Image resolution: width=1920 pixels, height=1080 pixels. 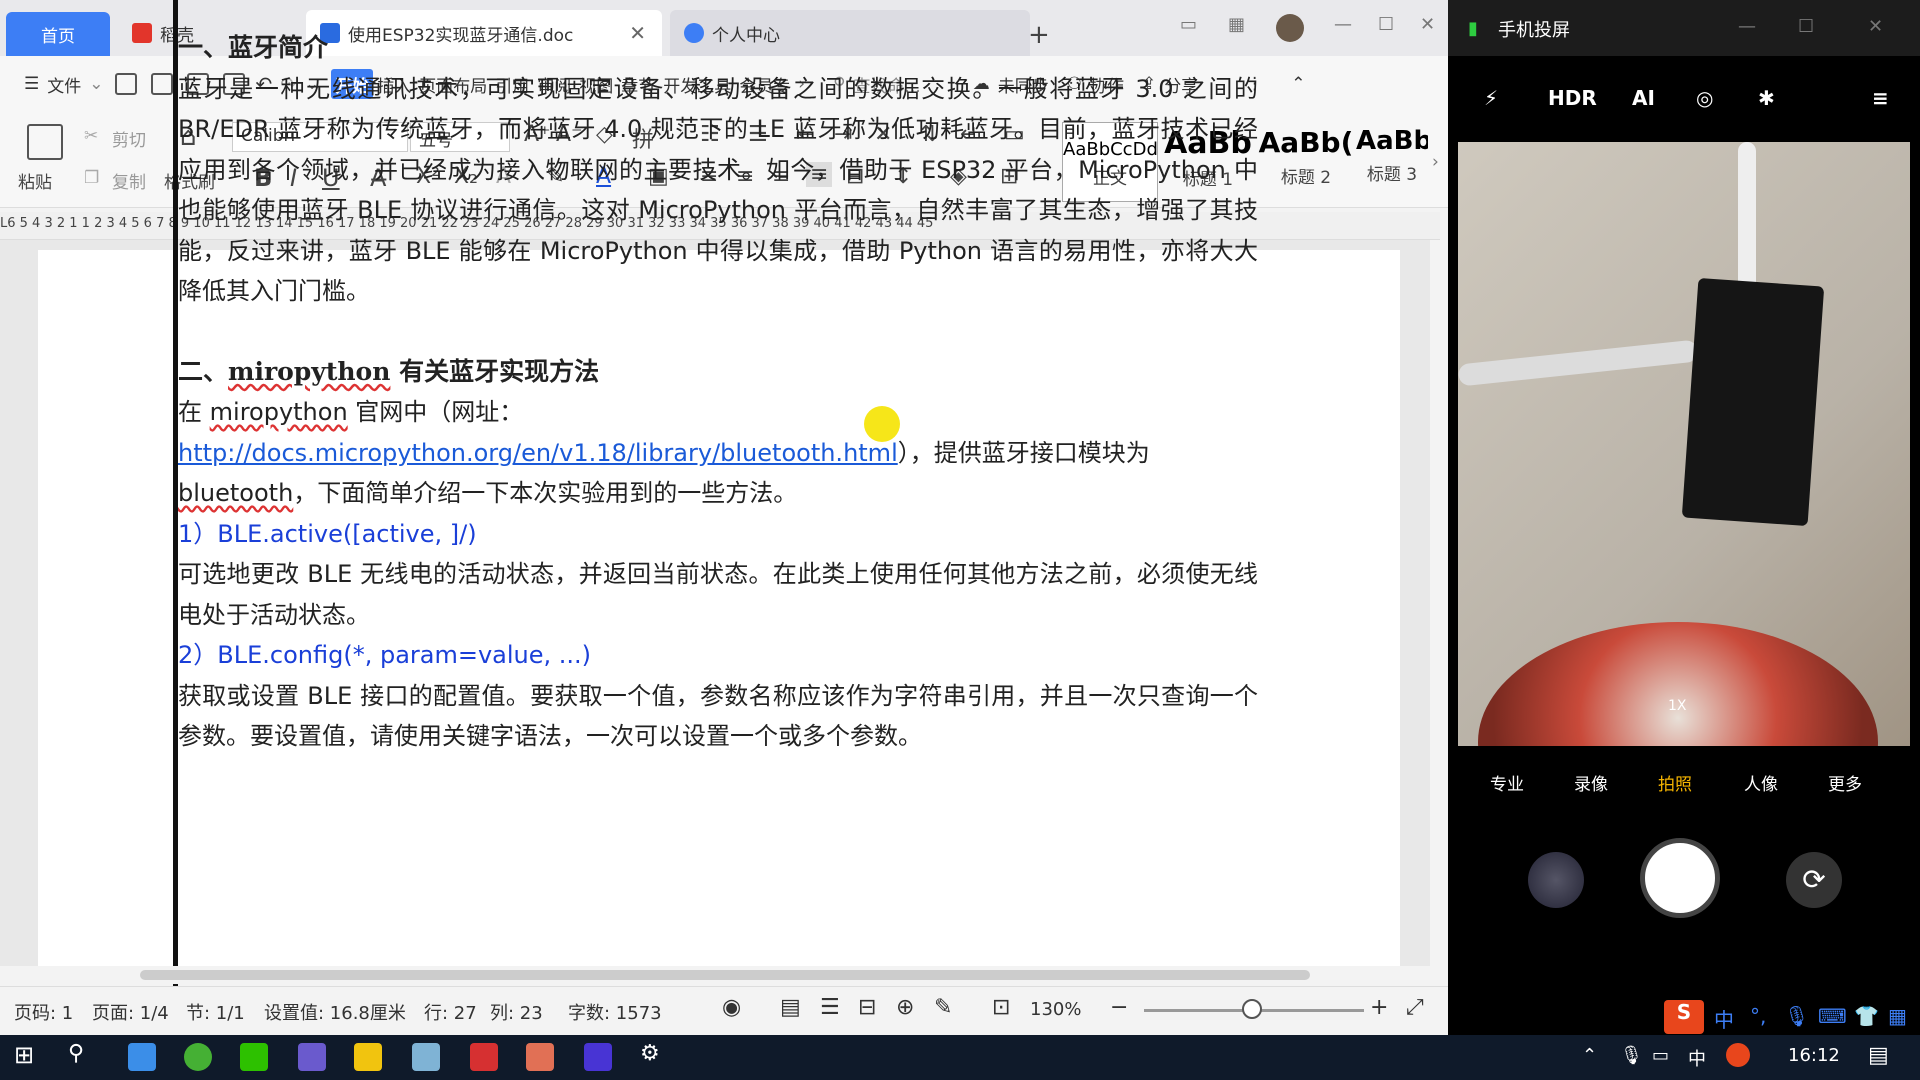 What do you see at coordinates (1704, 98) in the screenshot?
I see `live-photo-icon: ◎` at bounding box center [1704, 98].